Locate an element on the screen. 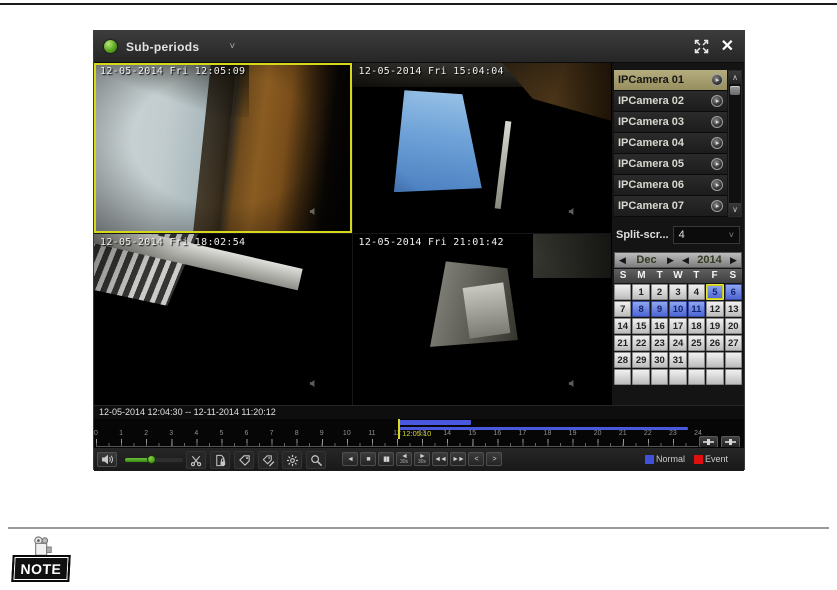 The width and height of the screenshot is (837, 590). camera-list-item: IPCamera 07 is located at coordinates (670, 206).